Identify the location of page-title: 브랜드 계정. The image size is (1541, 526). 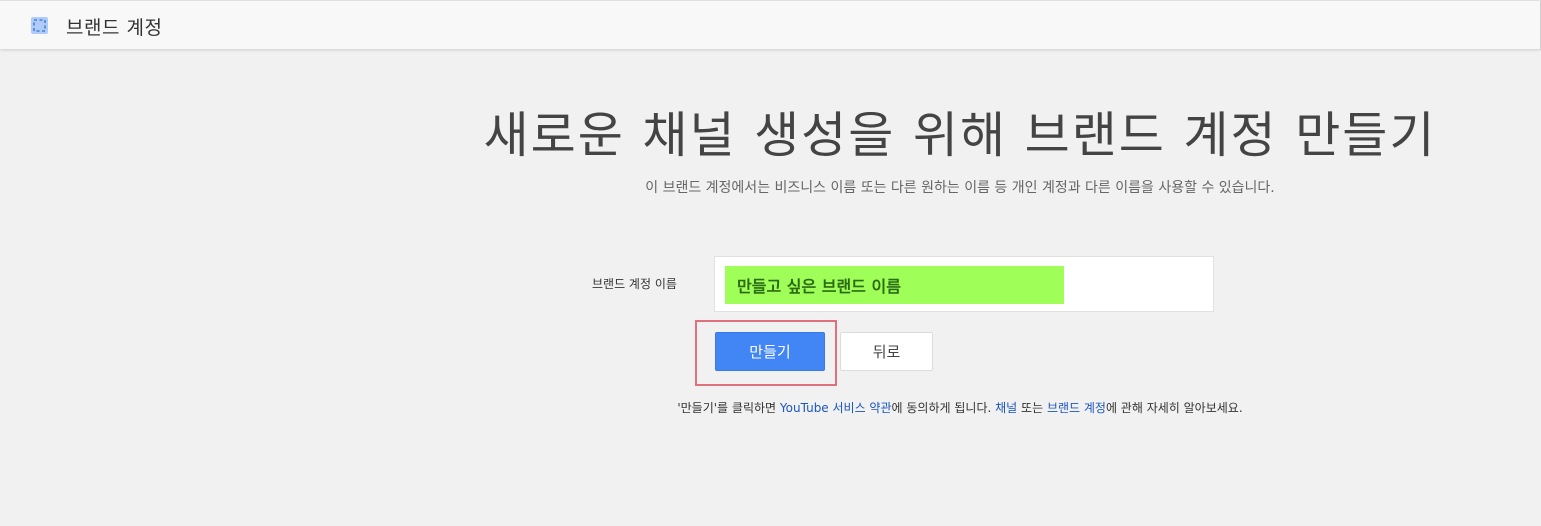
(114, 28).